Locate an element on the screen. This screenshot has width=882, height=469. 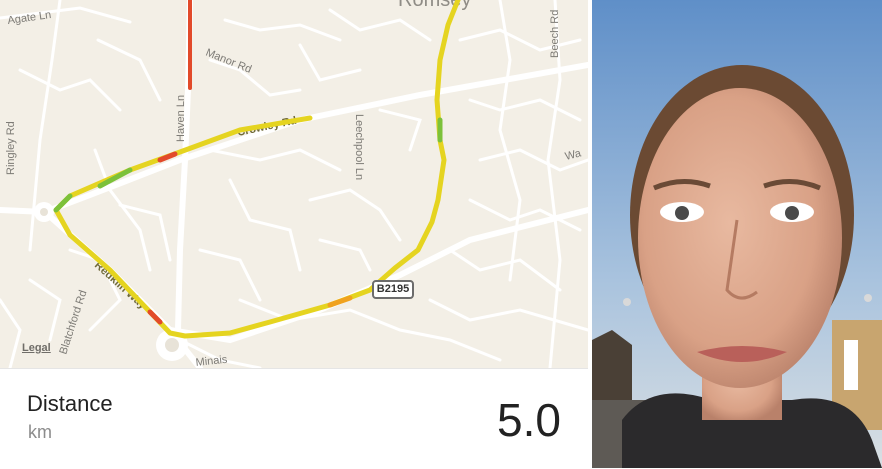
street-label-beech-rd: Beech Rd is located at coordinates (555, 34).